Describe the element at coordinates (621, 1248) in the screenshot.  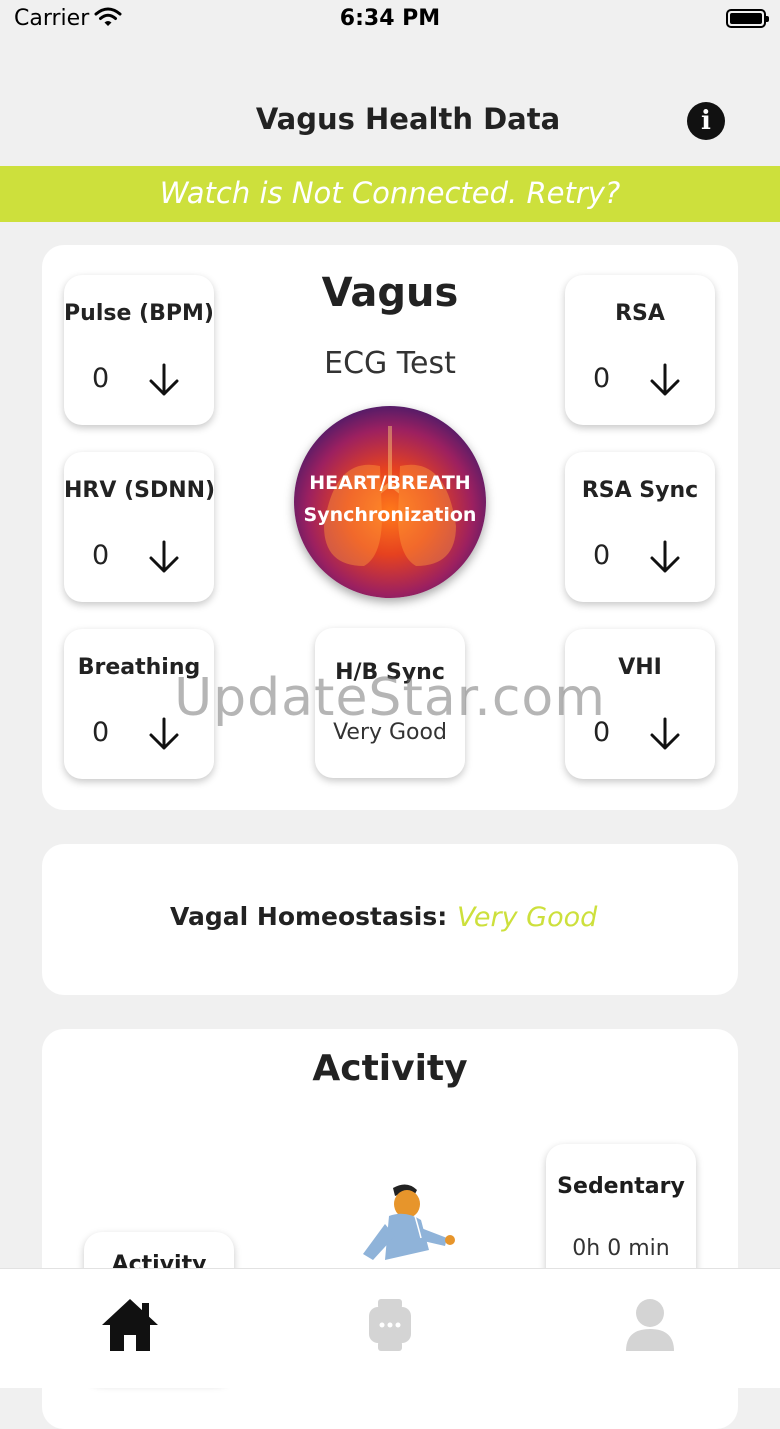
I see `metric-value: 0h 0 min` at that location.